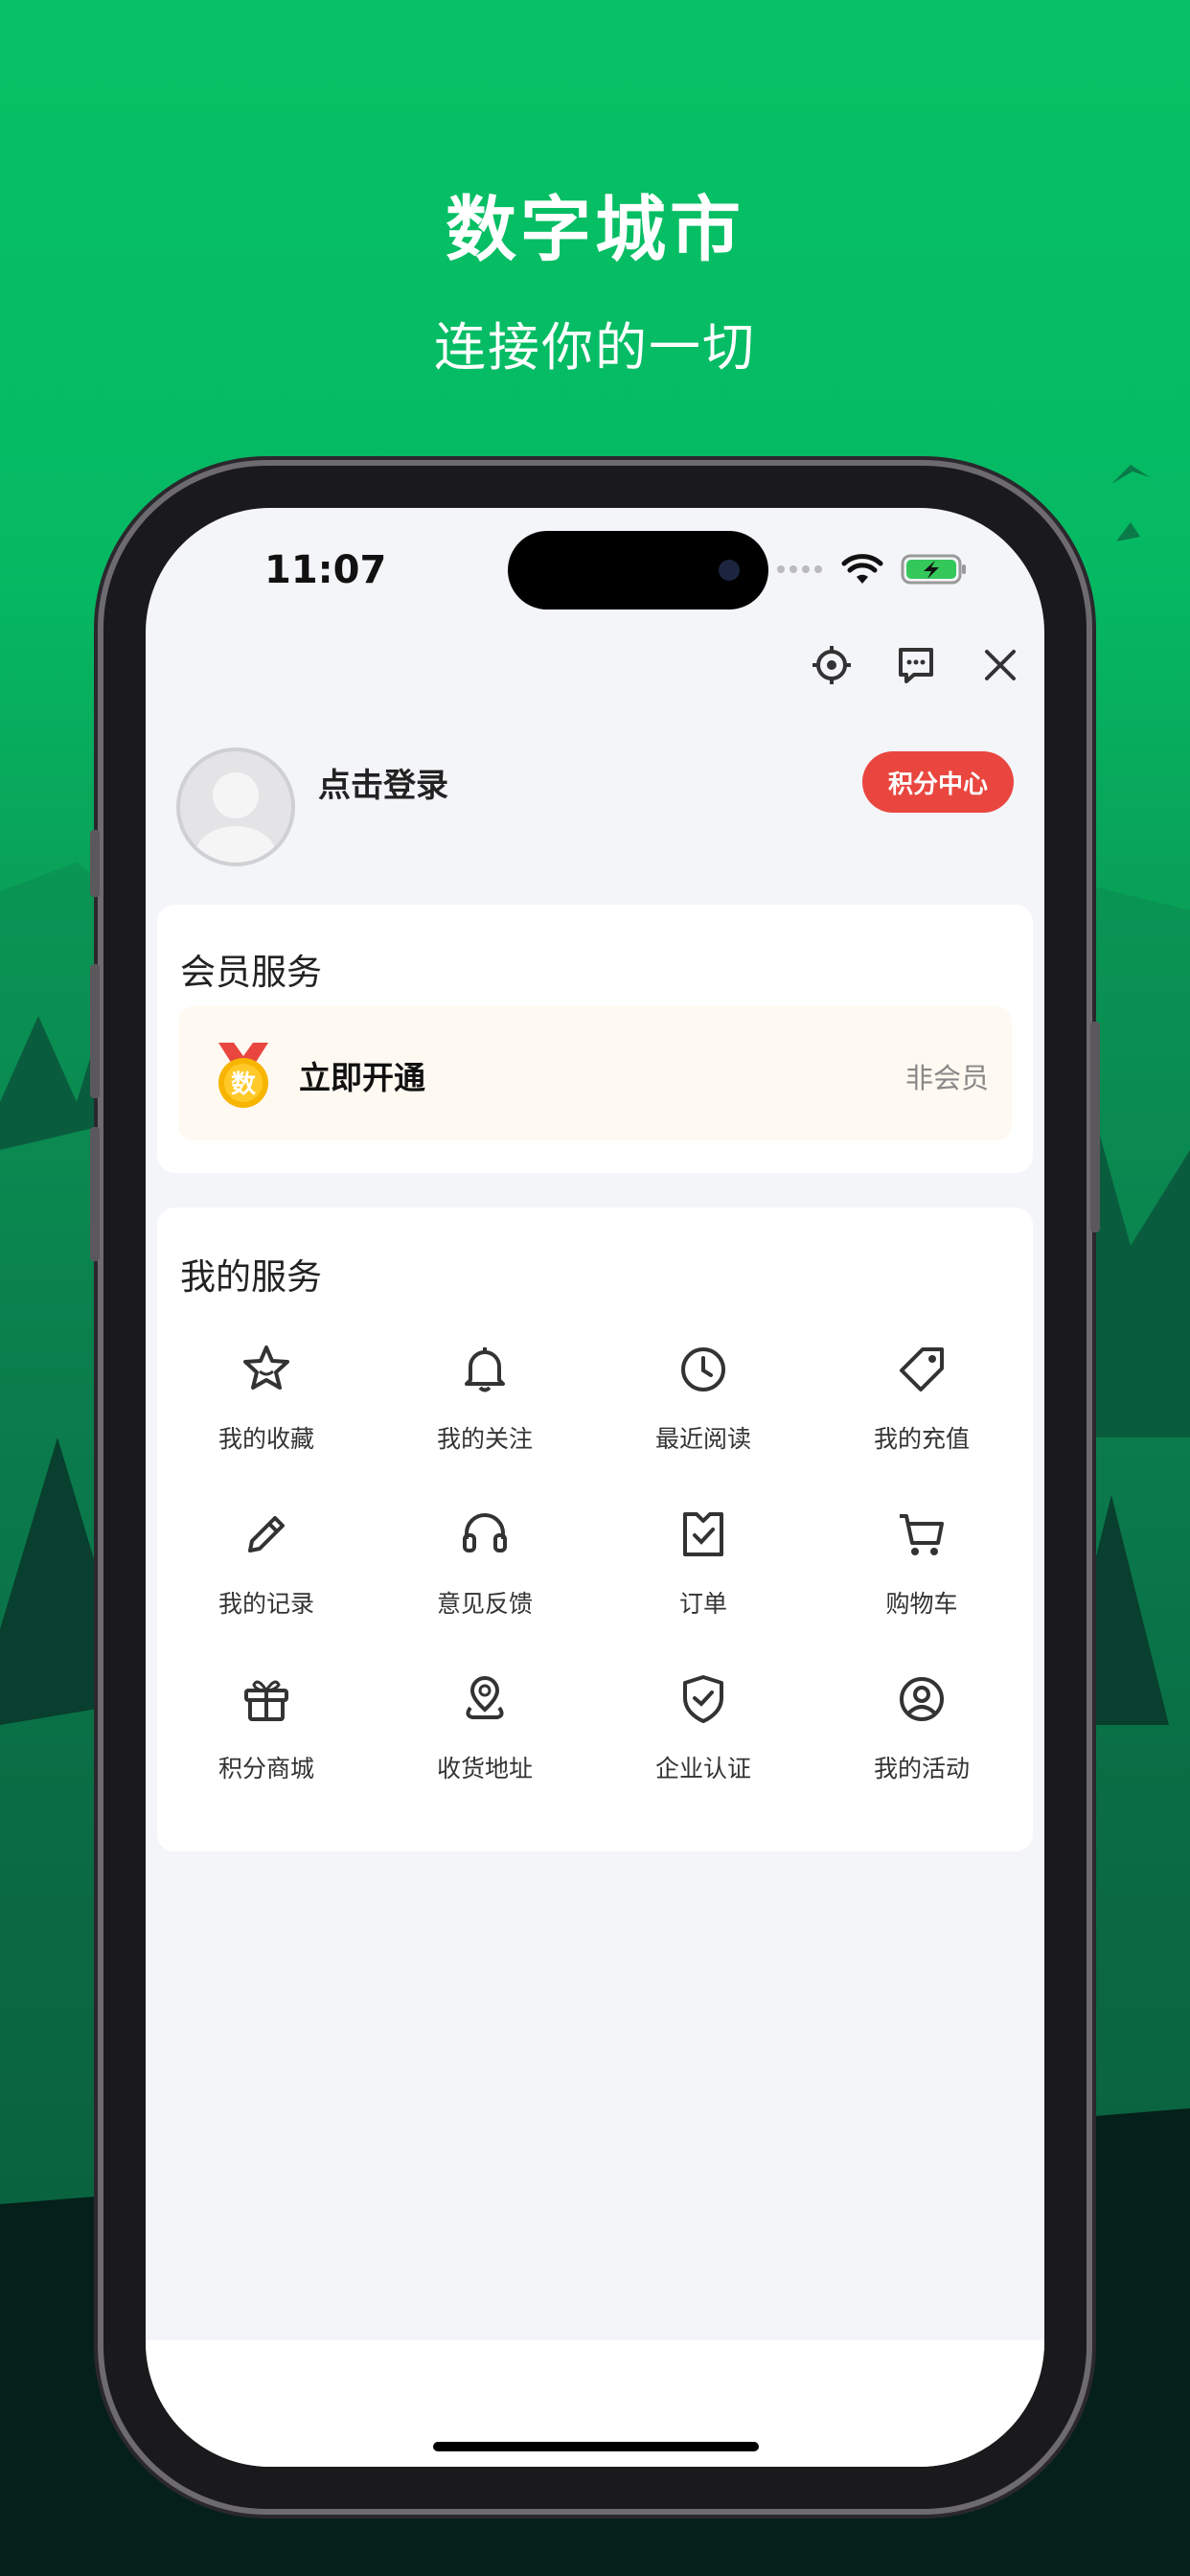  Describe the element at coordinates (703, 1573) in the screenshot. I see `service-orders: 订单` at that location.